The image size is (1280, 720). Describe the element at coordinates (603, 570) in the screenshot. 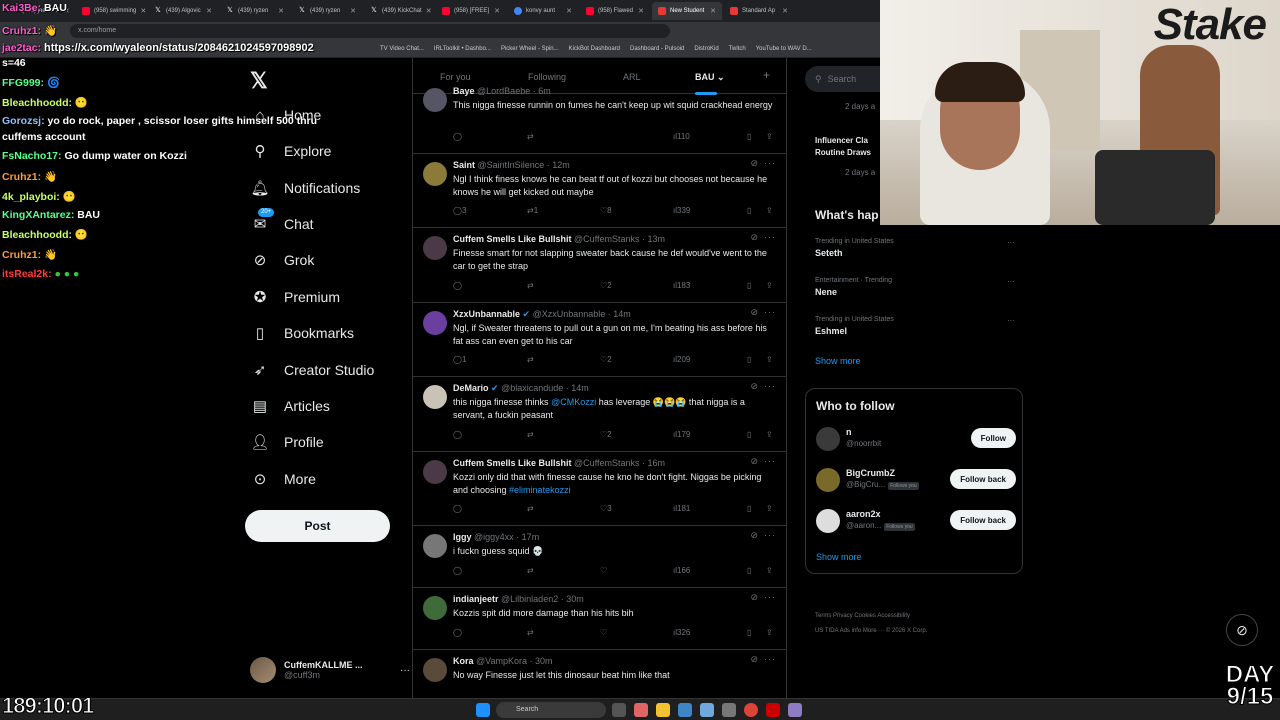

I see `like-icon: ♡` at that location.